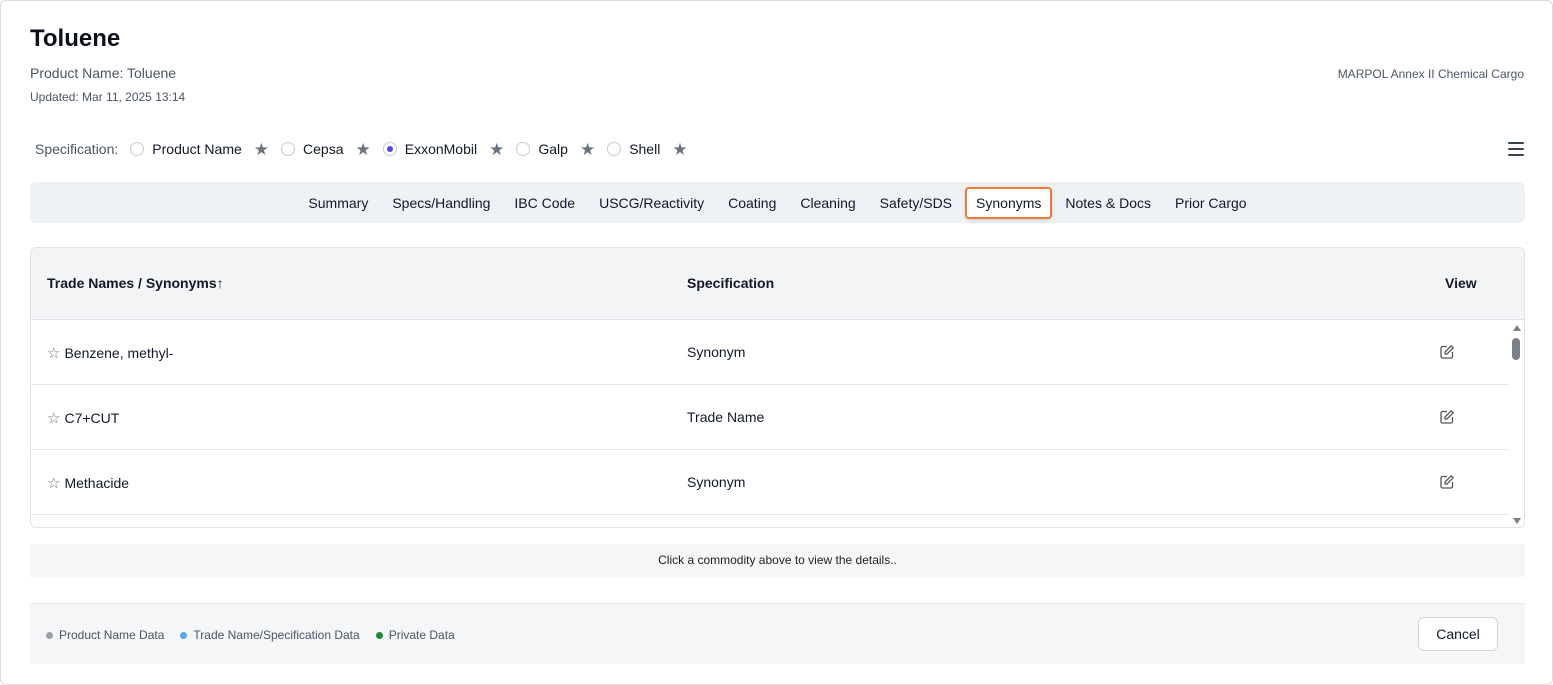  I want to click on column-header-view: View, so click(1461, 283).